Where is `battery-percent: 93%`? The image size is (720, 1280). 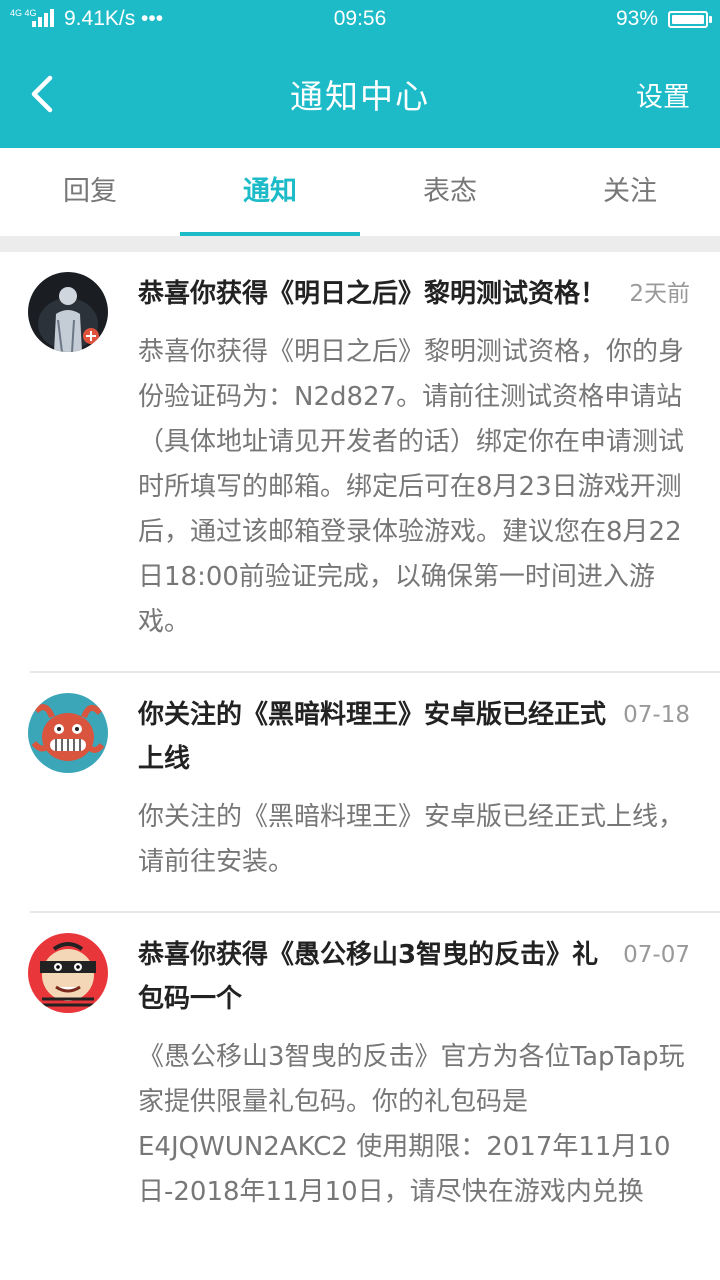 battery-percent: 93% is located at coordinates (636, 18).